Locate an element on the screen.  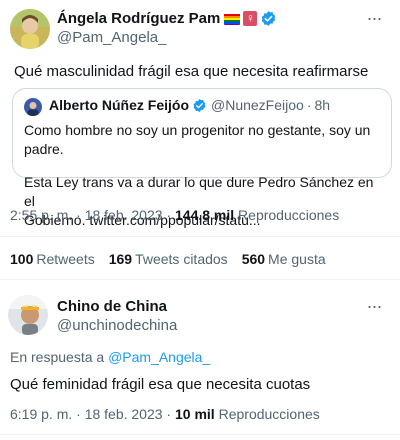
quotes-stat: 169 Tweets citados is located at coordinates (168, 259).